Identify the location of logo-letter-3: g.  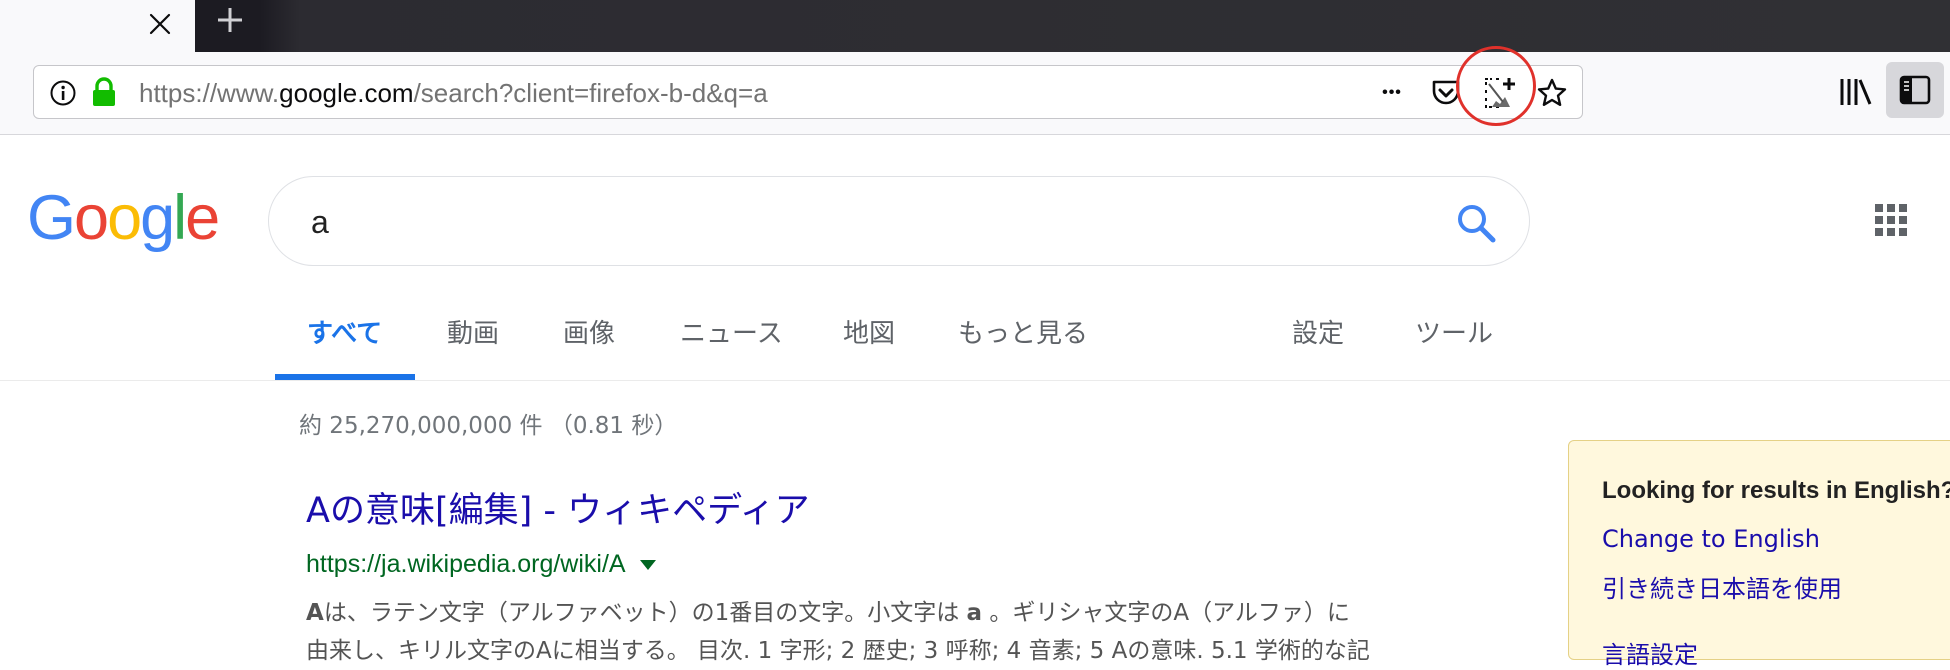
(157, 218).